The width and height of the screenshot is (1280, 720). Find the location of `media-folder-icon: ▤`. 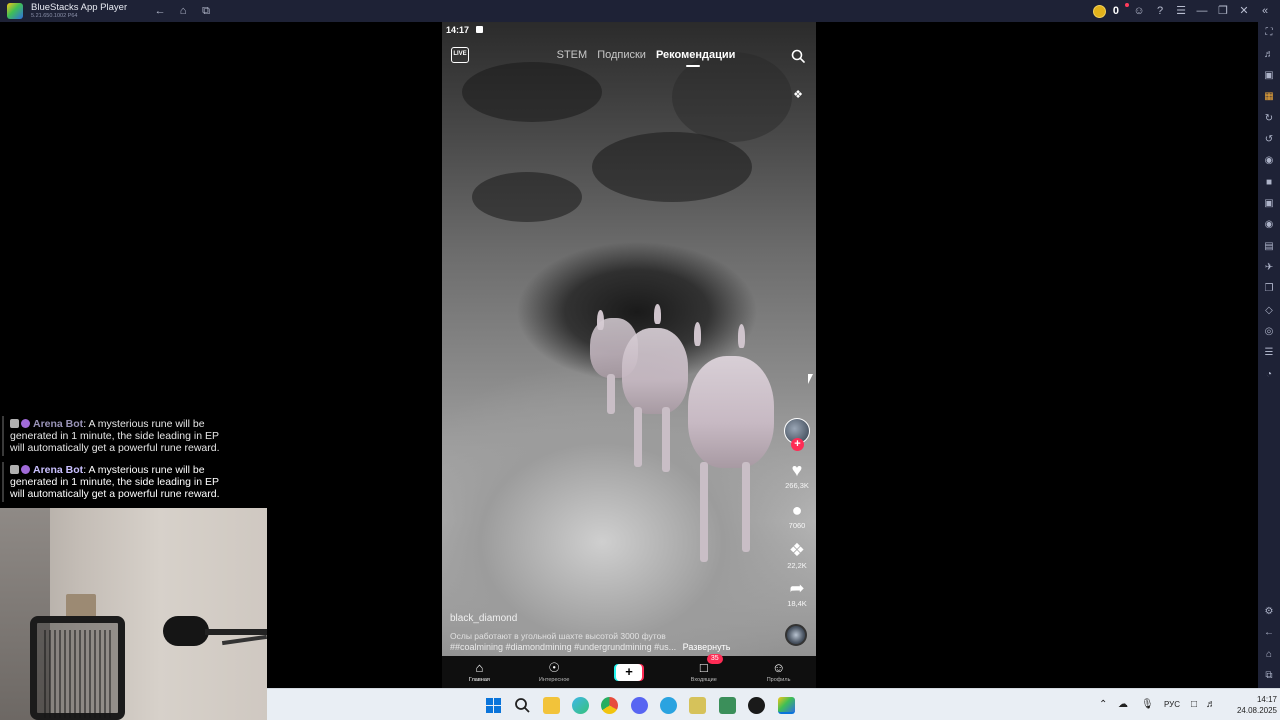

media-folder-icon: ▤ is located at coordinates (1269, 247).